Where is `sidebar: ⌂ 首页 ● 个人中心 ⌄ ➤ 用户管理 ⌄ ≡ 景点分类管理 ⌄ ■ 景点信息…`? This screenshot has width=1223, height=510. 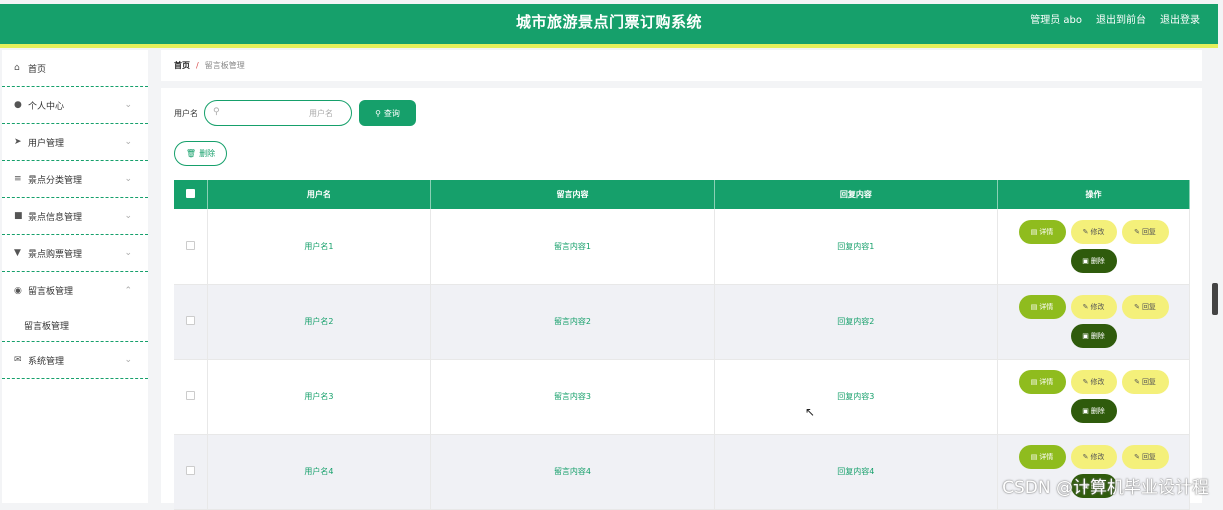
sidebar: ⌂ 首页 ● 个人中心 ⌄ ➤ 用户管理 ⌄ ≡ 景点分类管理 ⌄ ■ 景点信息… is located at coordinates (75, 276).